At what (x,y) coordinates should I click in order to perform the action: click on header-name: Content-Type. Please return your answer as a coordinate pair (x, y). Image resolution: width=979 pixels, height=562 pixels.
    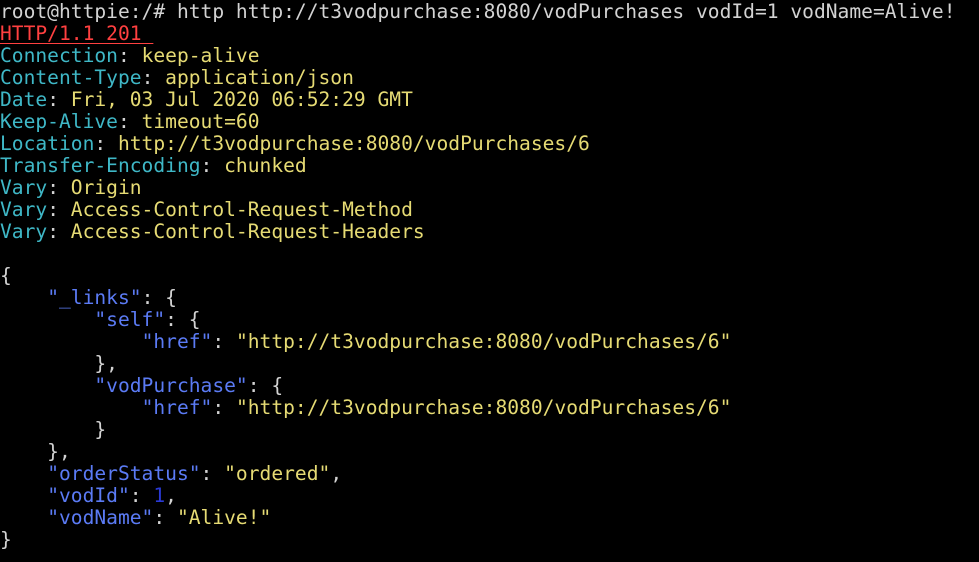
    Looking at the image, I should click on (71, 77).